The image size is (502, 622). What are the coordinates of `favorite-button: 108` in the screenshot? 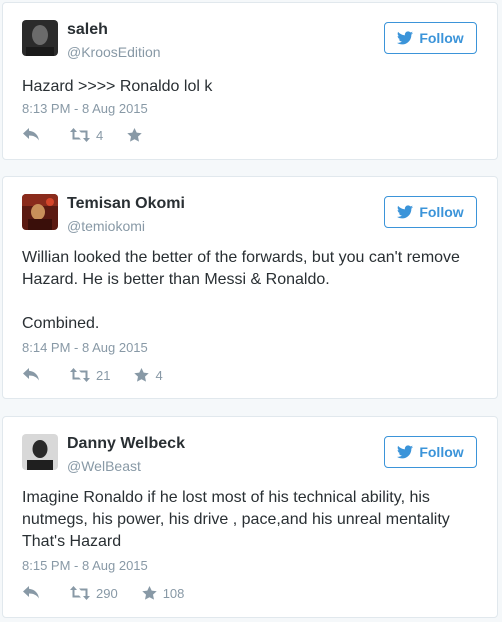 It's located at (163, 593).